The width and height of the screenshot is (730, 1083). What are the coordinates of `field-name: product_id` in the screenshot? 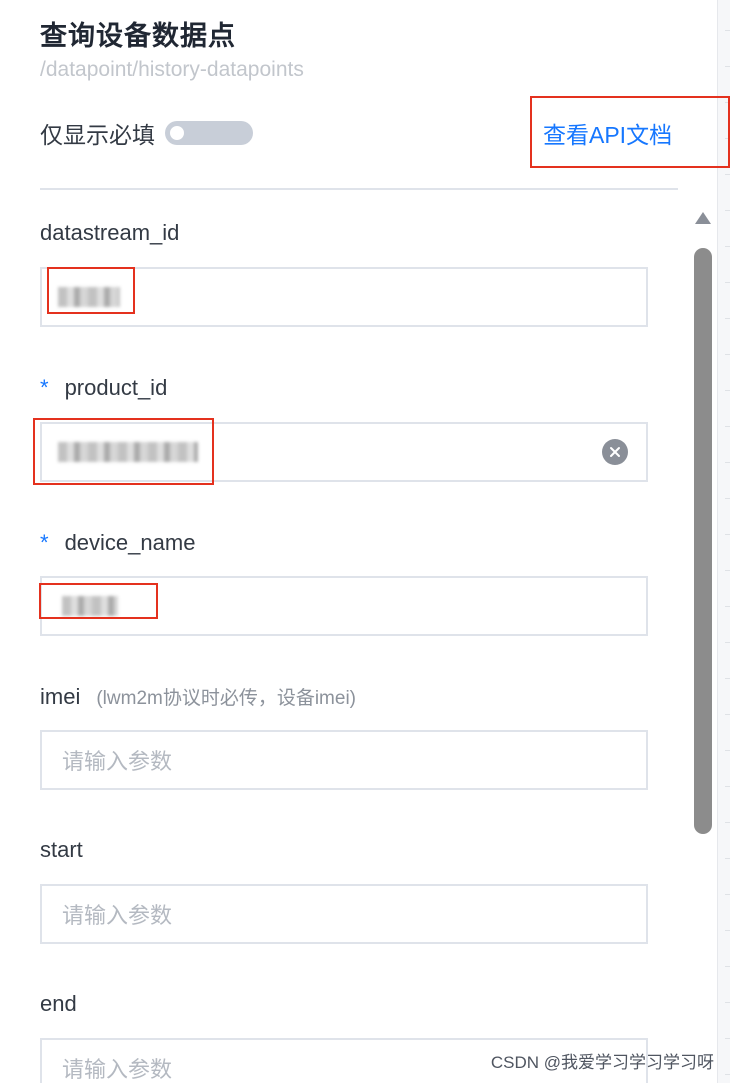 It's located at (116, 387).